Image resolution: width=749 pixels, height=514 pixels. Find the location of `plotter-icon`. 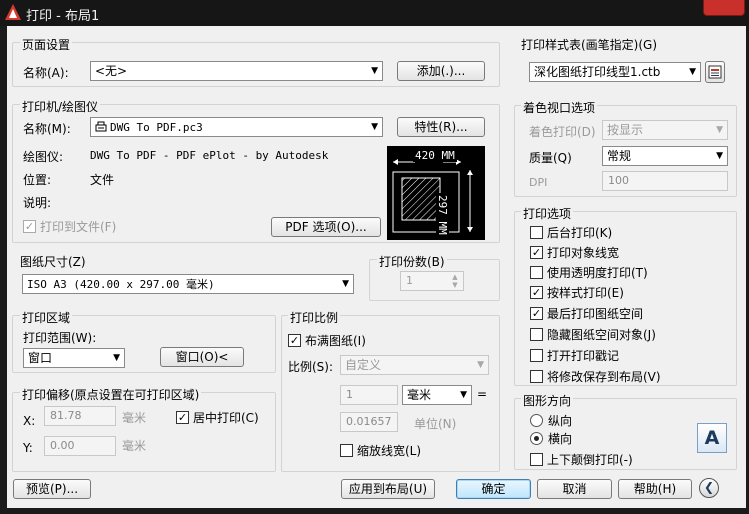

plotter-icon is located at coordinates (101, 126).